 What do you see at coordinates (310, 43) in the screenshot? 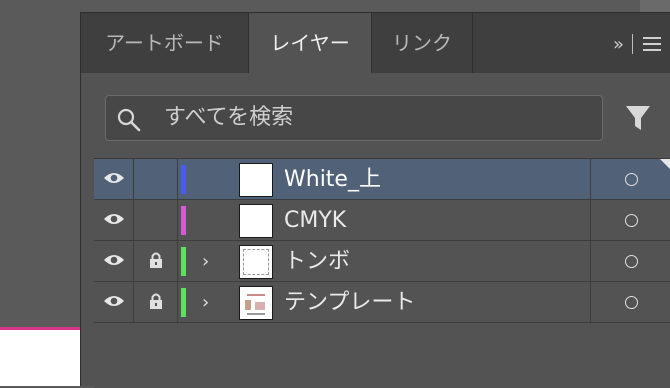
I see `tab-layers: レイヤー` at bounding box center [310, 43].